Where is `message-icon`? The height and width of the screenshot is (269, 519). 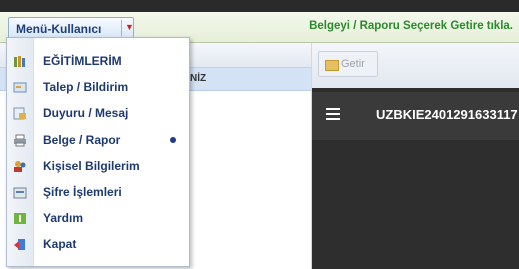
message-icon is located at coordinates (19, 113).